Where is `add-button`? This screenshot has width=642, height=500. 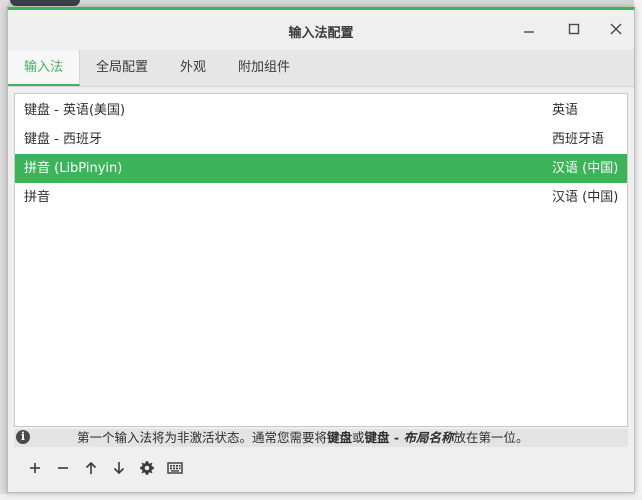
add-button is located at coordinates (35, 468).